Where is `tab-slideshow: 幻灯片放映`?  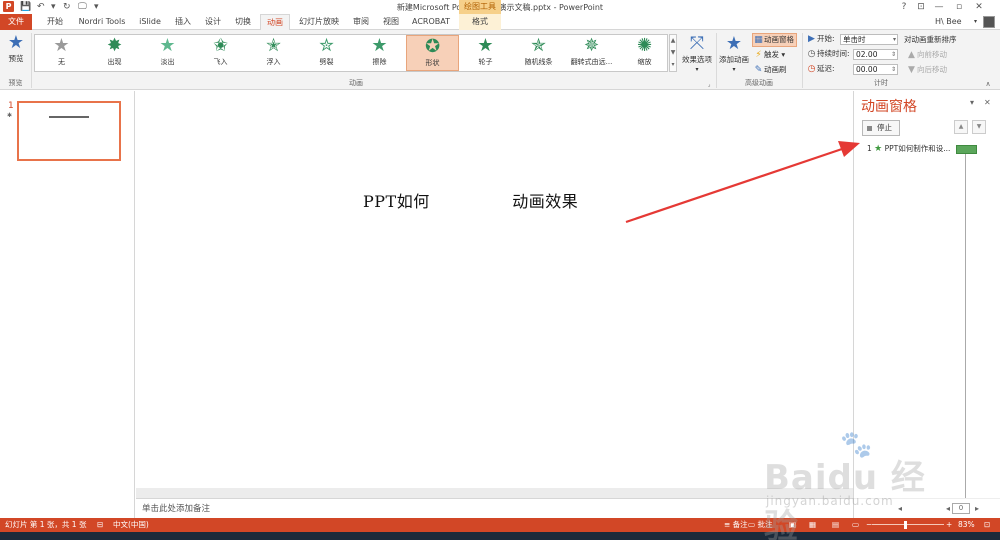 tab-slideshow: 幻灯片放映 is located at coordinates (319, 22).